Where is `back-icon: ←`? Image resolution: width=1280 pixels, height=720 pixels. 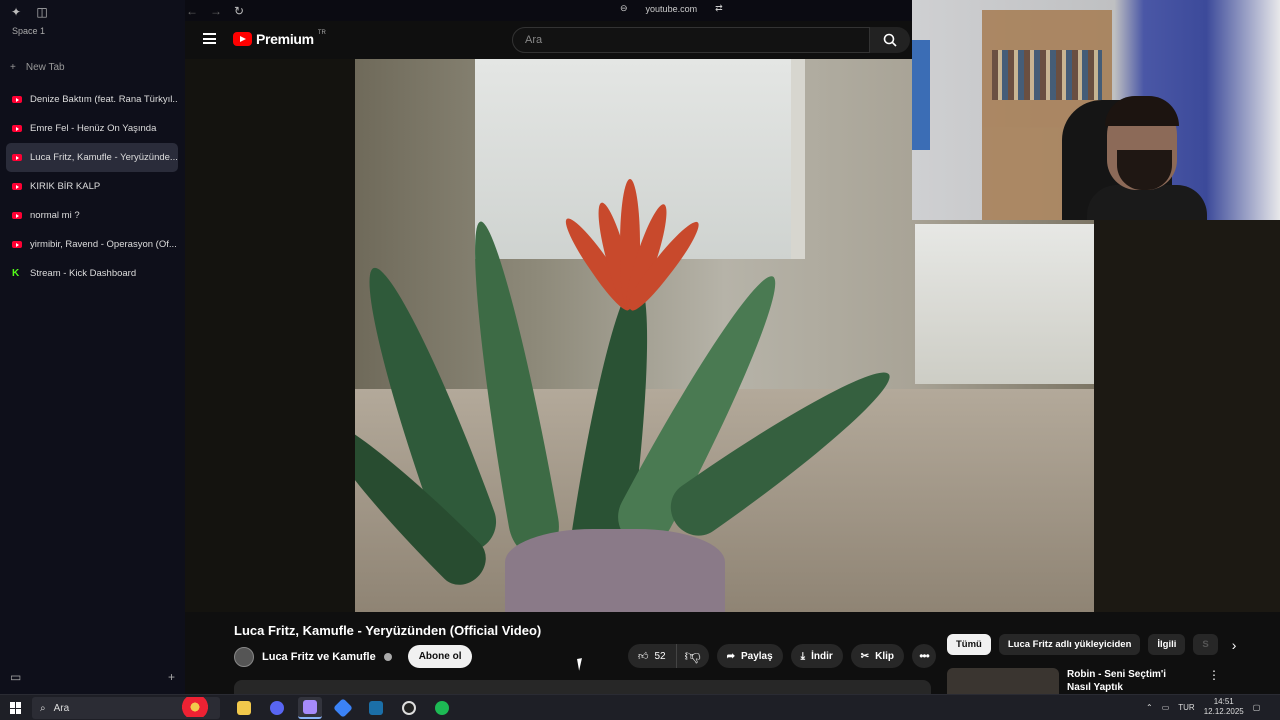
back-icon: ← is located at coordinates (192, 11).